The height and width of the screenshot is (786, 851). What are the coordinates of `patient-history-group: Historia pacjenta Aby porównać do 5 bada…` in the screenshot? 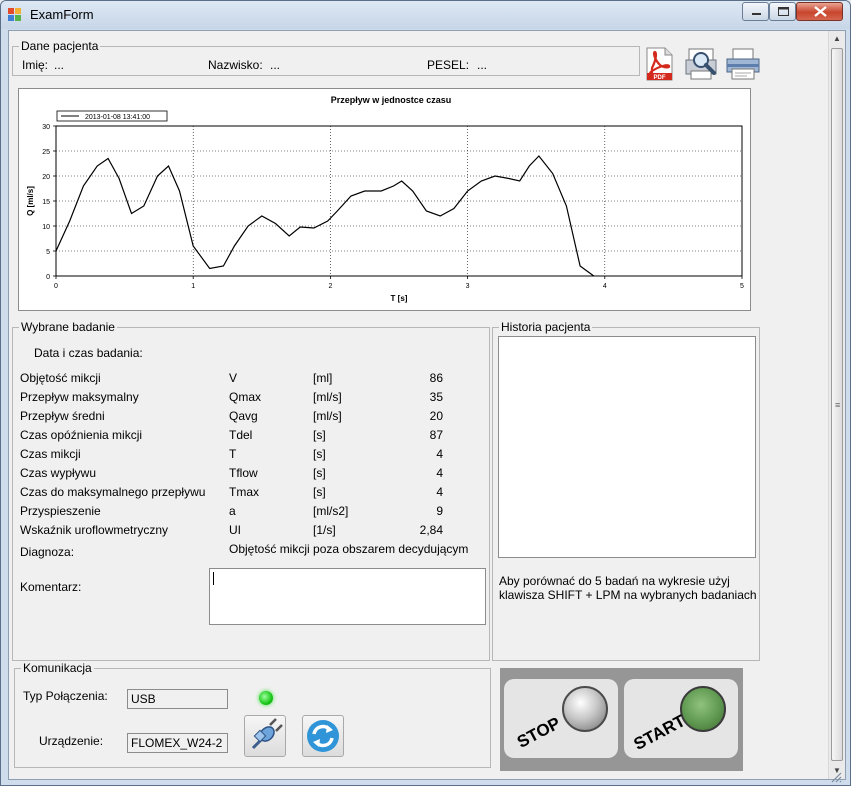 It's located at (626, 490).